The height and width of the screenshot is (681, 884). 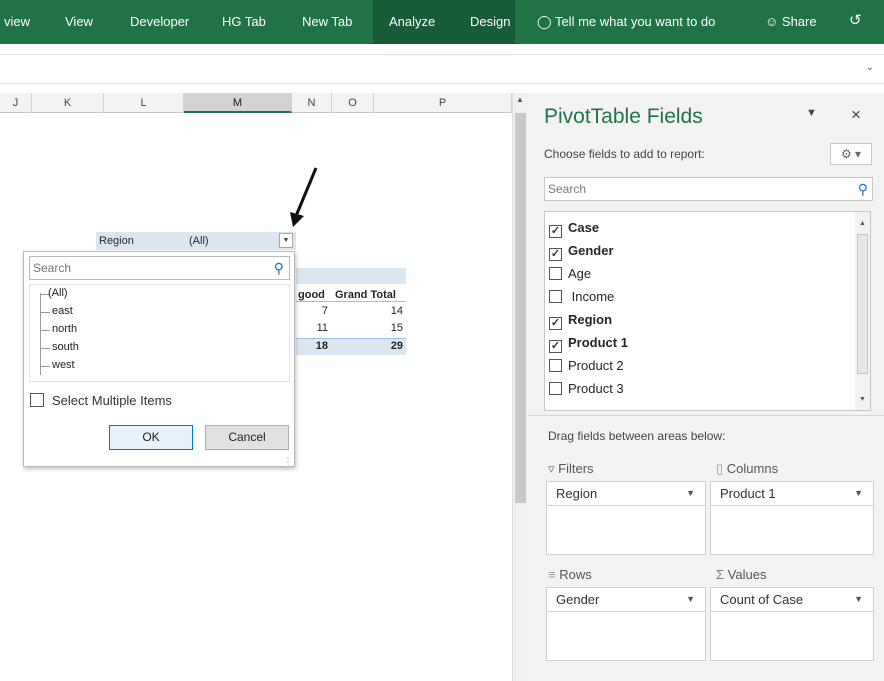 I want to click on filters-area-label: ▿ Filters, so click(x=571, y=469).